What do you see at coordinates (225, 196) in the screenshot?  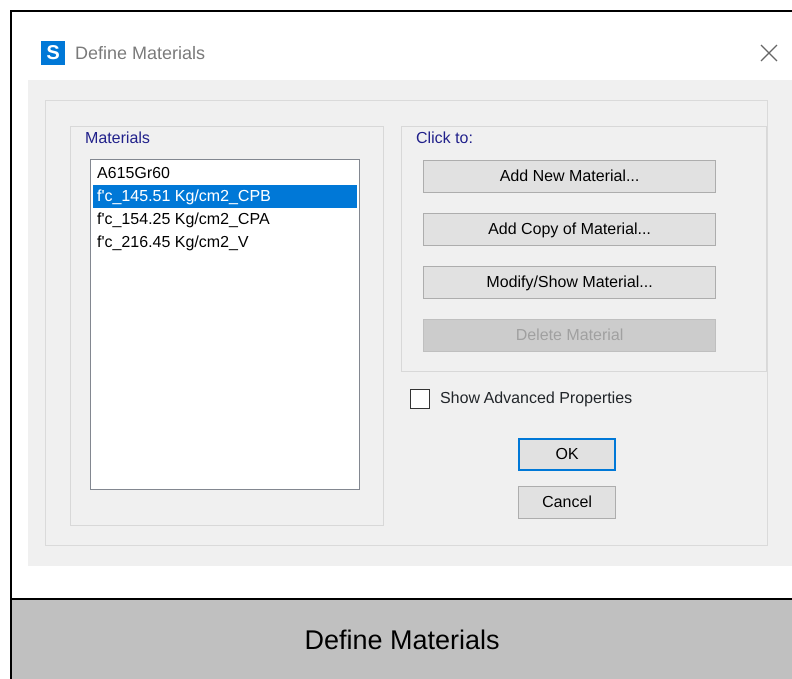 I see `list-item: f'c_145.51 Kg/cm2_CPB` at bounding box center [225, 196].